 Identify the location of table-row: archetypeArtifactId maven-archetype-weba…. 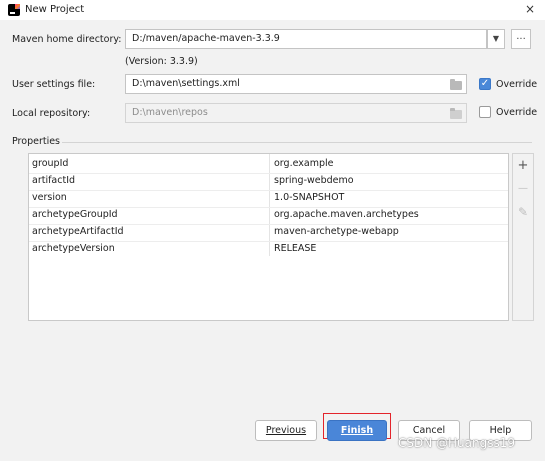
(268, 232).